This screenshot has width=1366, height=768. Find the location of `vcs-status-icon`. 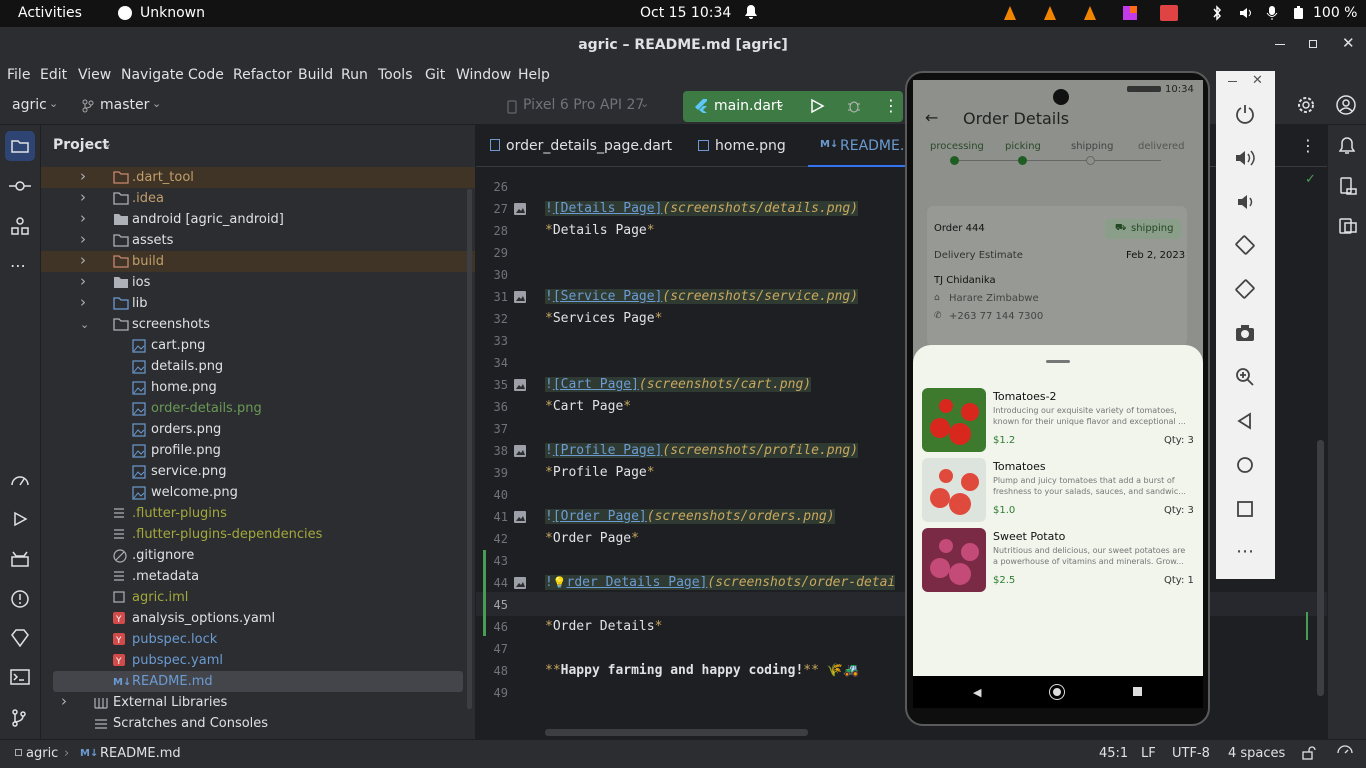

vcs-status-icon is located at coordinates (1345, 753).